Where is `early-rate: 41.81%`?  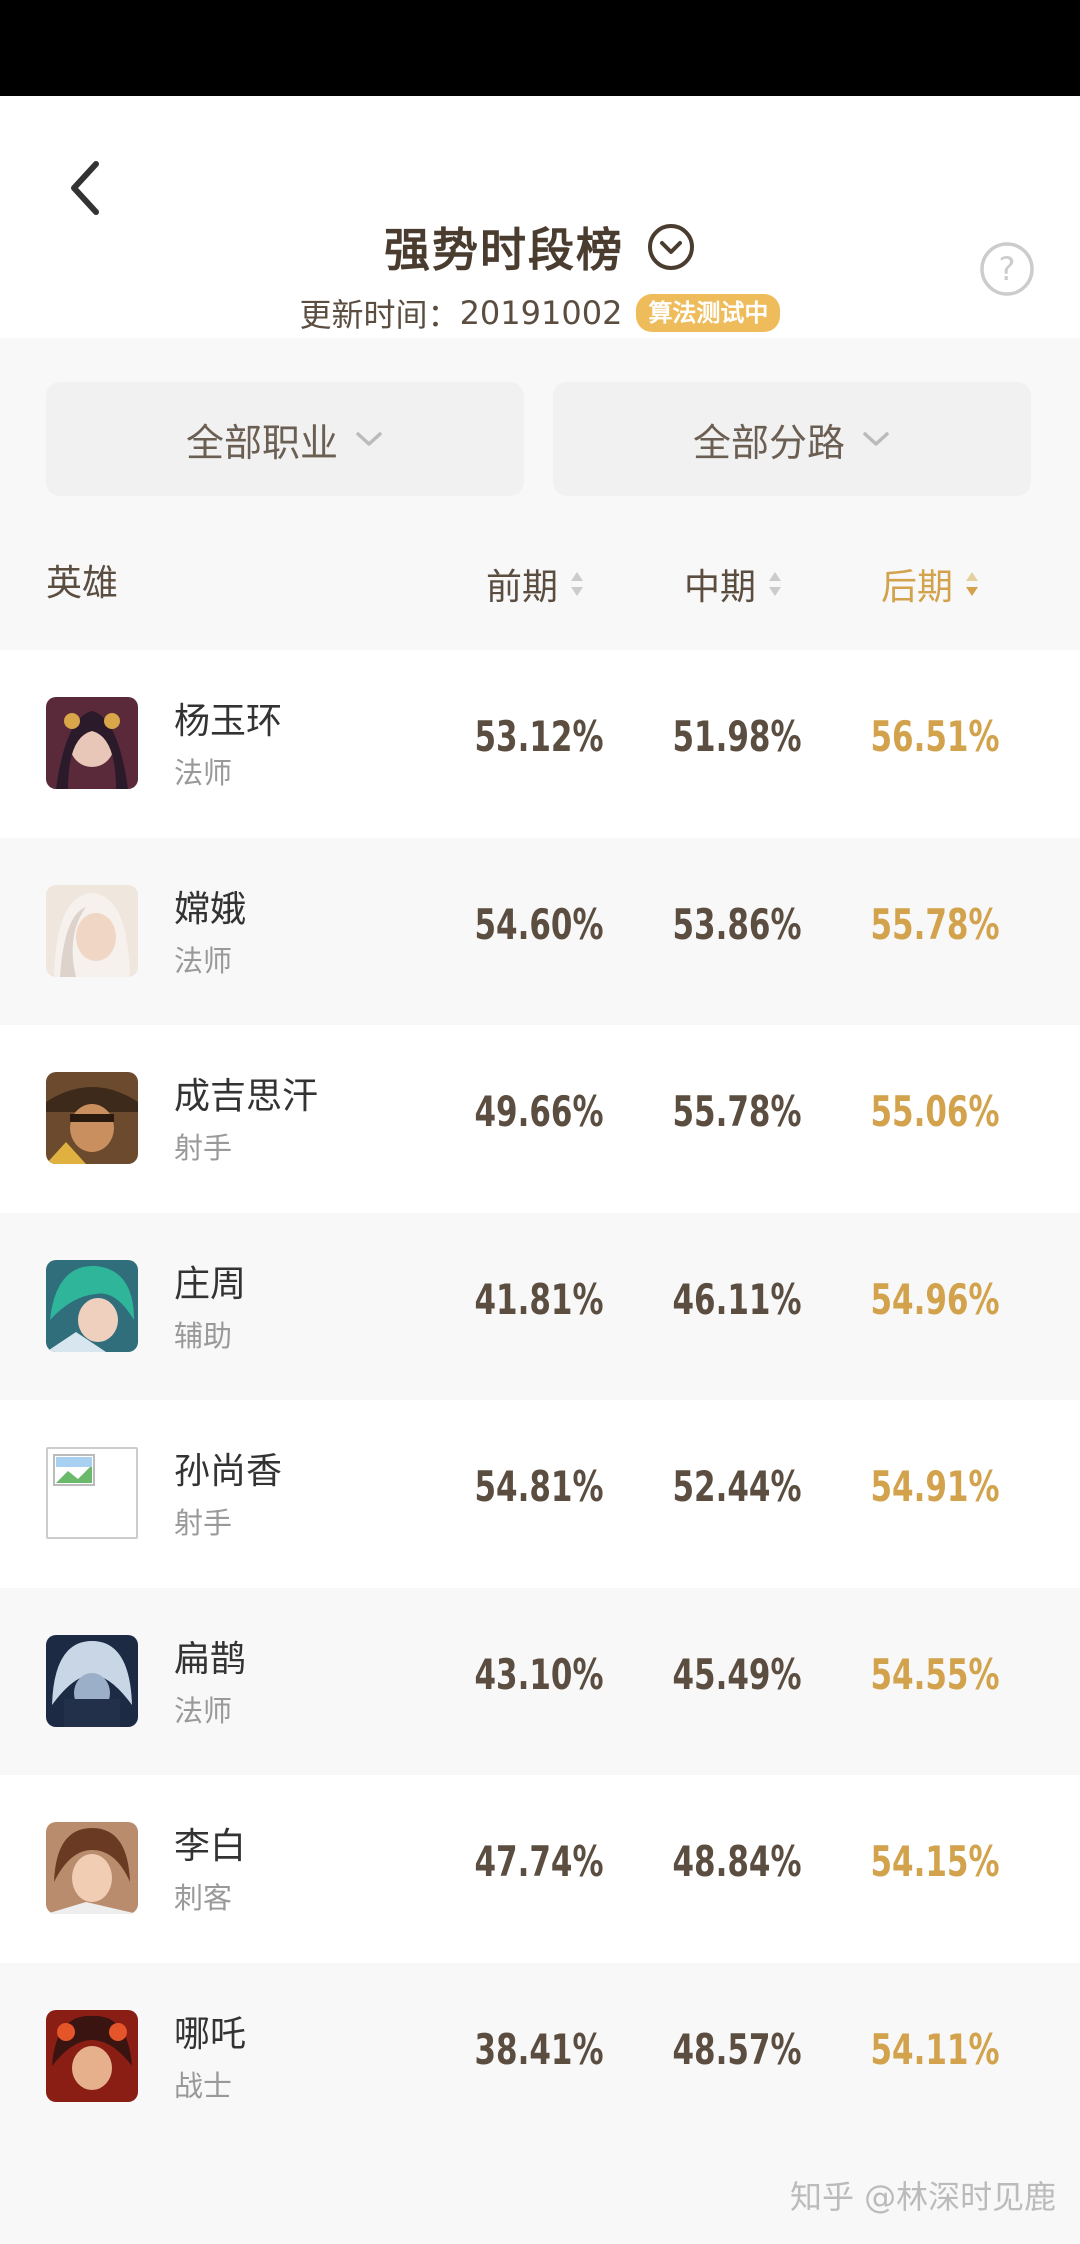 early-rate: 41.81% is located at coordinates (539, 1299).